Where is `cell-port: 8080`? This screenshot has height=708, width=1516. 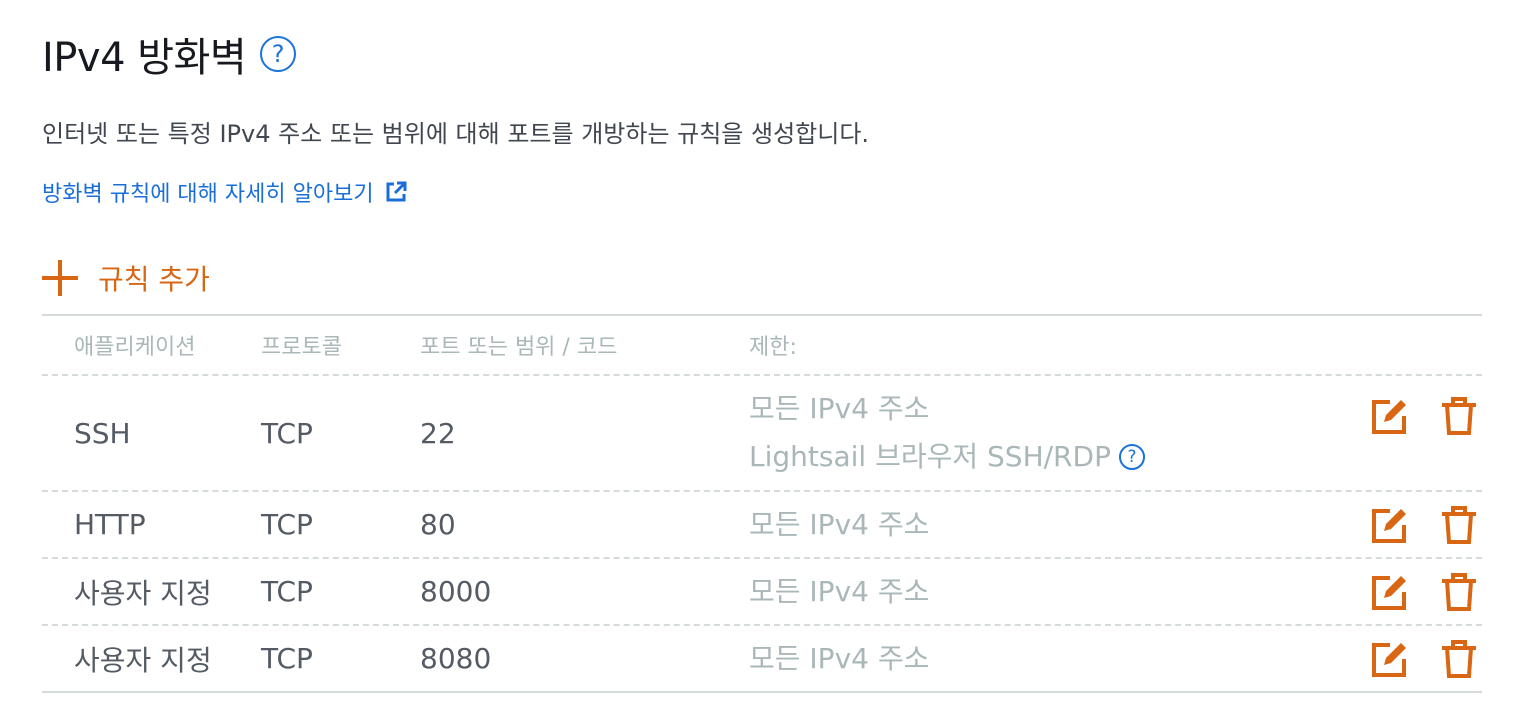 cell-port: 8080 is located at coordinates (456, 658).